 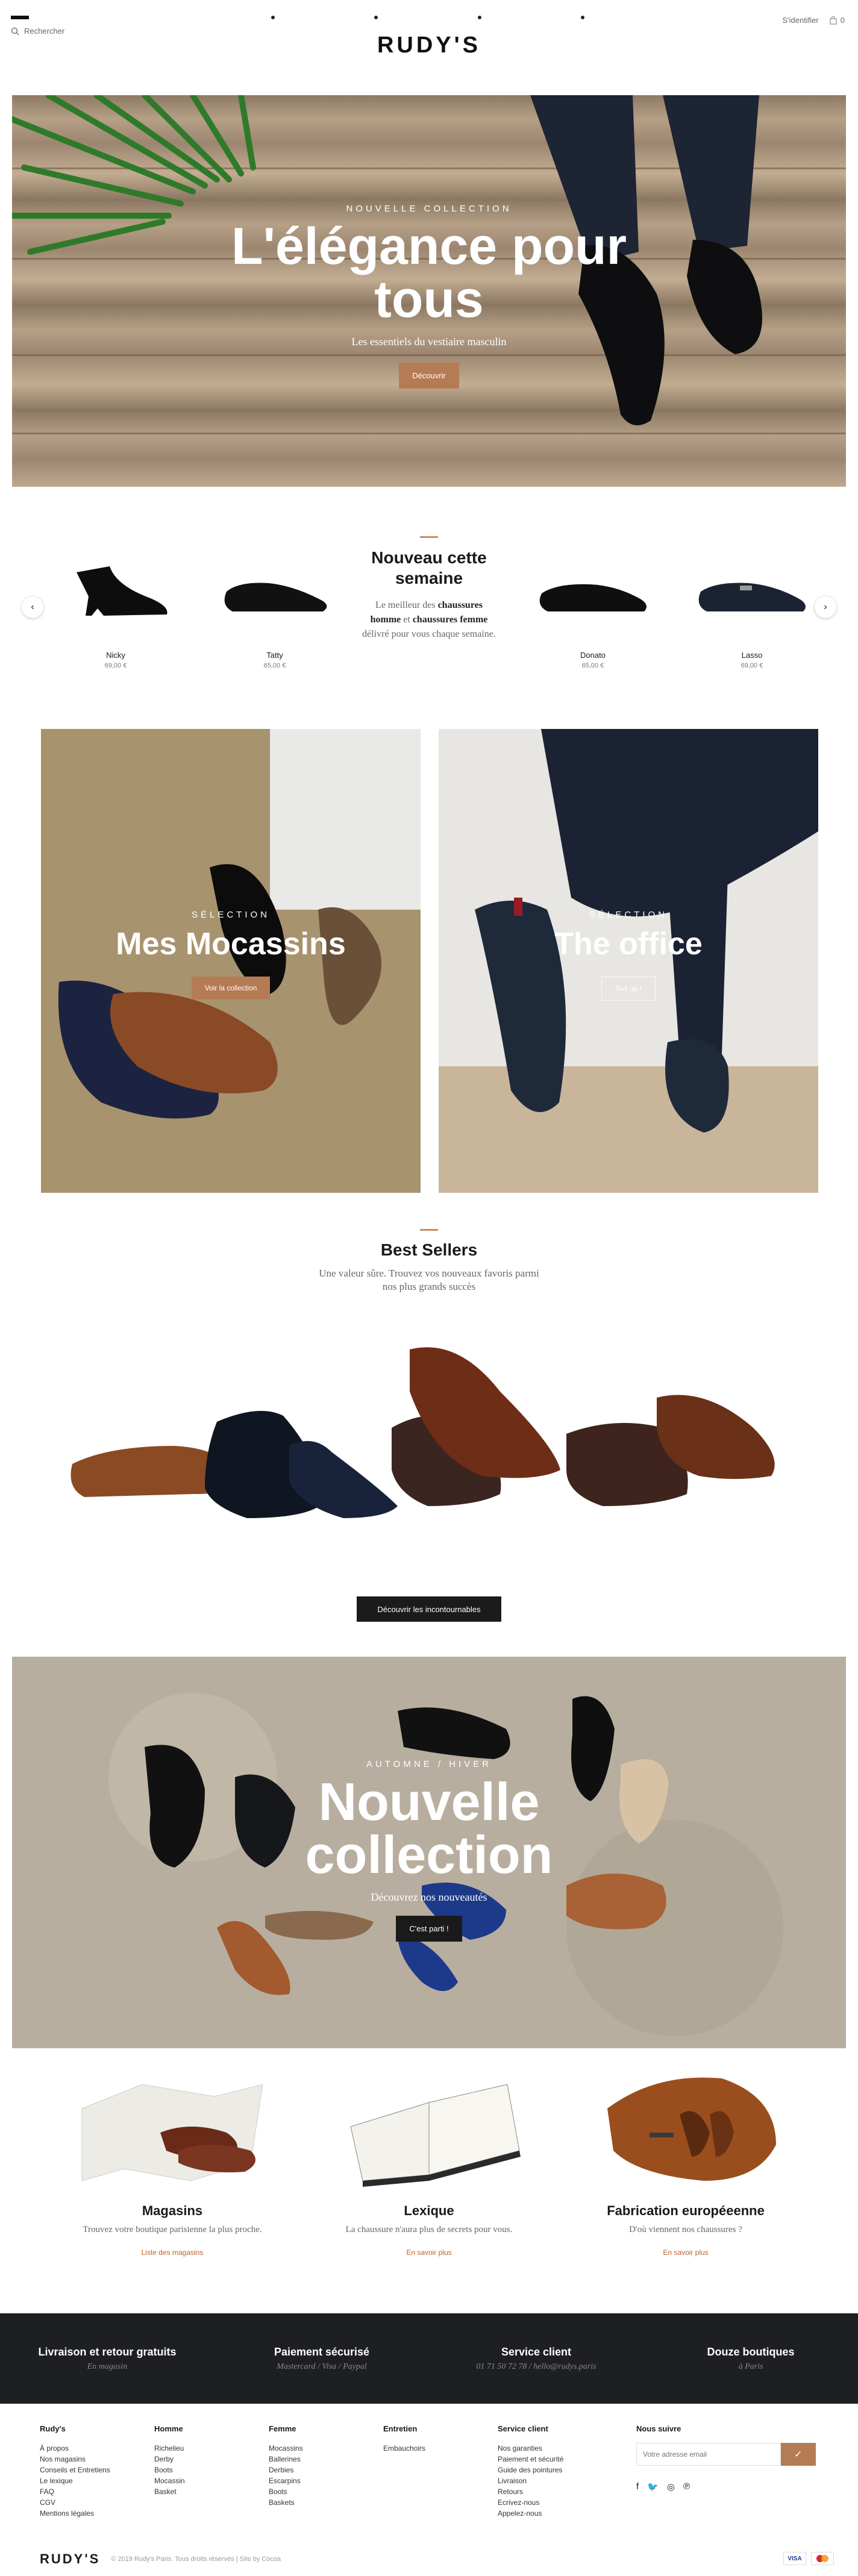 What do you see at coordinates (637, 2487) in the screenshot?
I see `facebook-icon: f` at bounding box center [637, 2487].